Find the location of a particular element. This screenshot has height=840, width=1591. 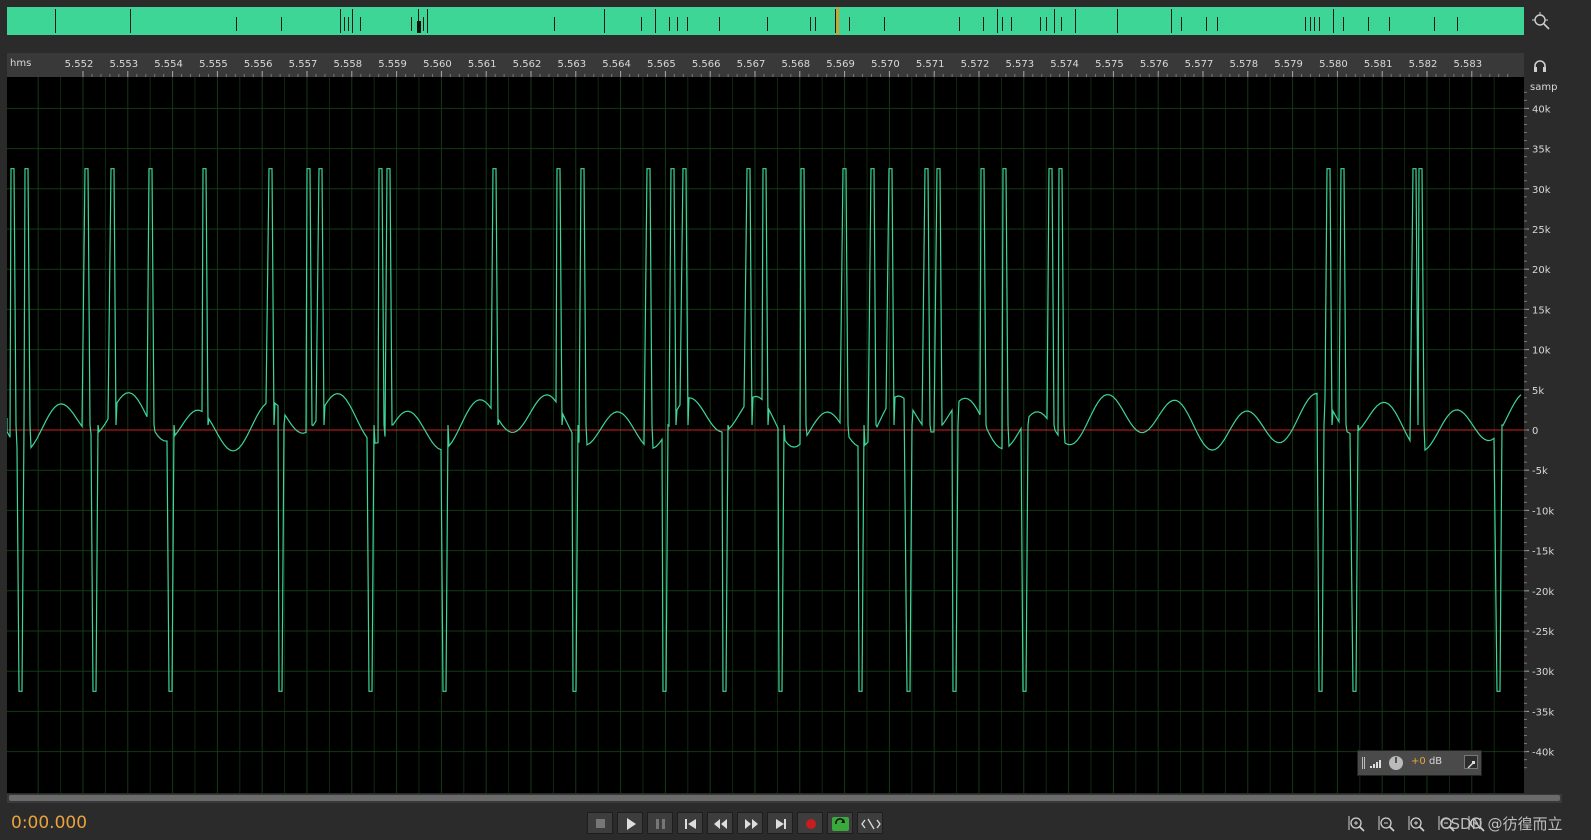

volume-unit: dB is located at coordinates (1435, 761).